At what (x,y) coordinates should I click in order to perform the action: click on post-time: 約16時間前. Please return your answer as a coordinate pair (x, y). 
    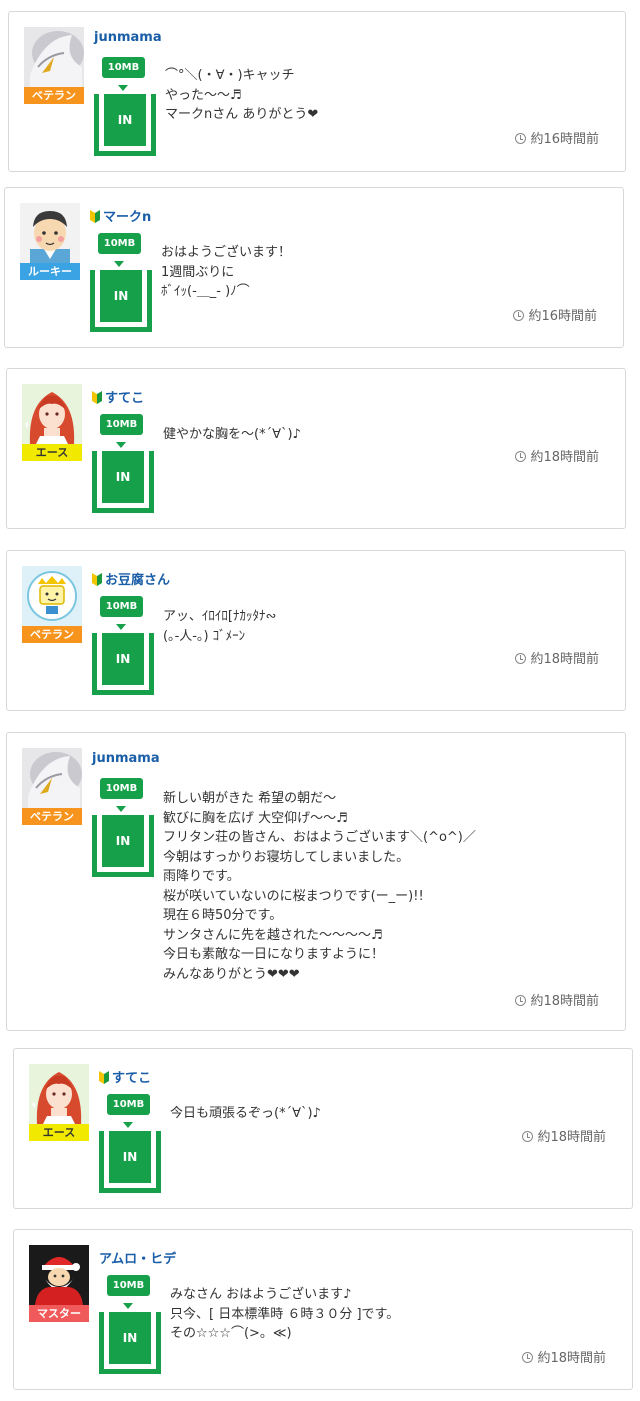
    Looking at the image, I should click on (555, 314).